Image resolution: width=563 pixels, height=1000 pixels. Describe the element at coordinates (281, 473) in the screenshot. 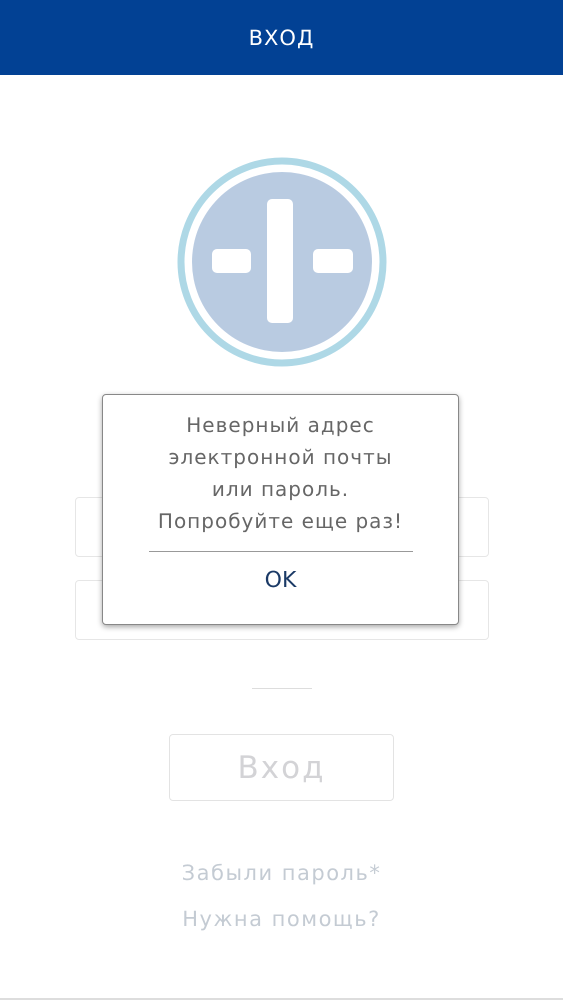

I see `alert-message: Неверный адрес электронной почты или пароль. Попробуйте еще раз!` at that location.